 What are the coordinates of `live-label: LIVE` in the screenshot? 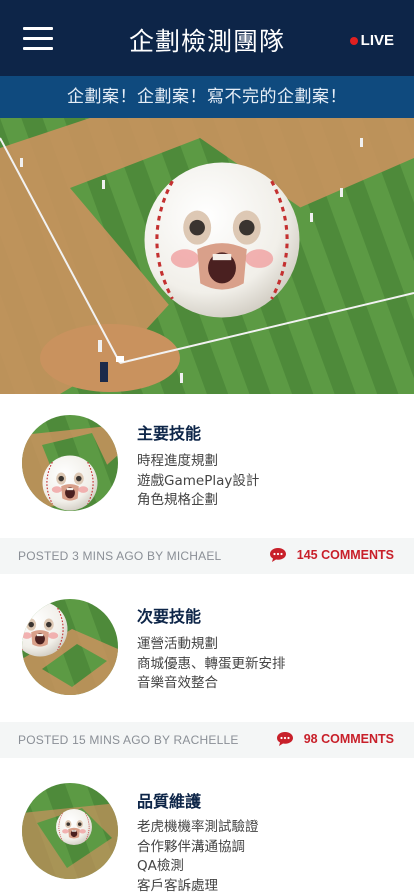 It's located at (377, 40).